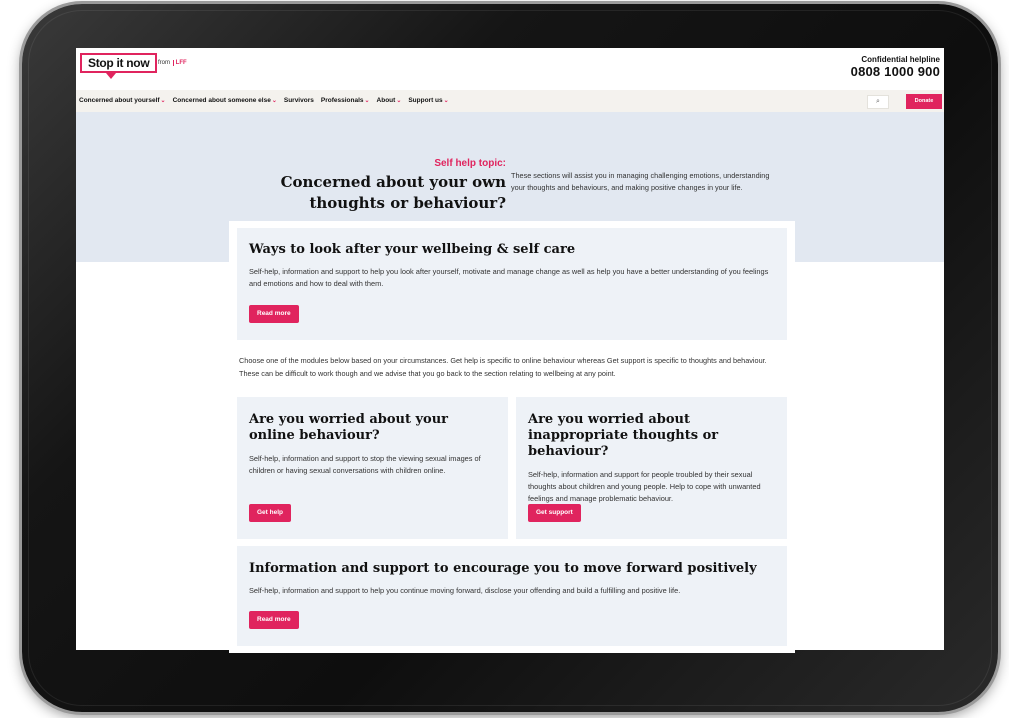  What do you see at coordinates (119, 63) in the screenshot?
I see `site-logo: Stop it now` at bounding box center [119, 63].